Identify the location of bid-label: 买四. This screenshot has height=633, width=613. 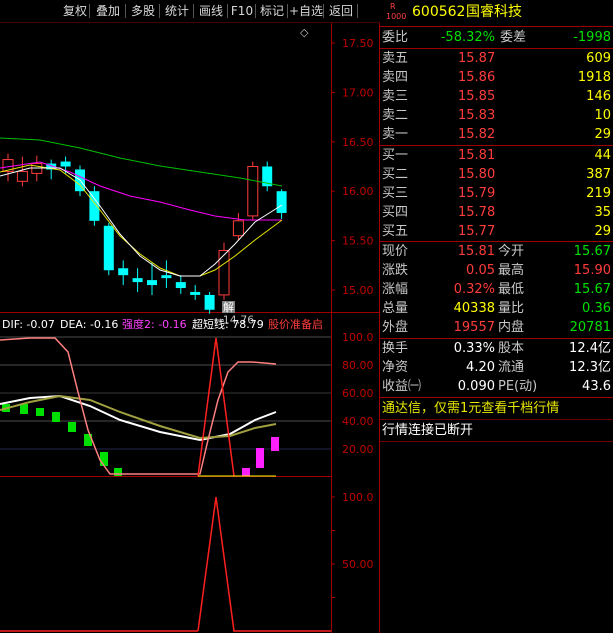
(395, 212).